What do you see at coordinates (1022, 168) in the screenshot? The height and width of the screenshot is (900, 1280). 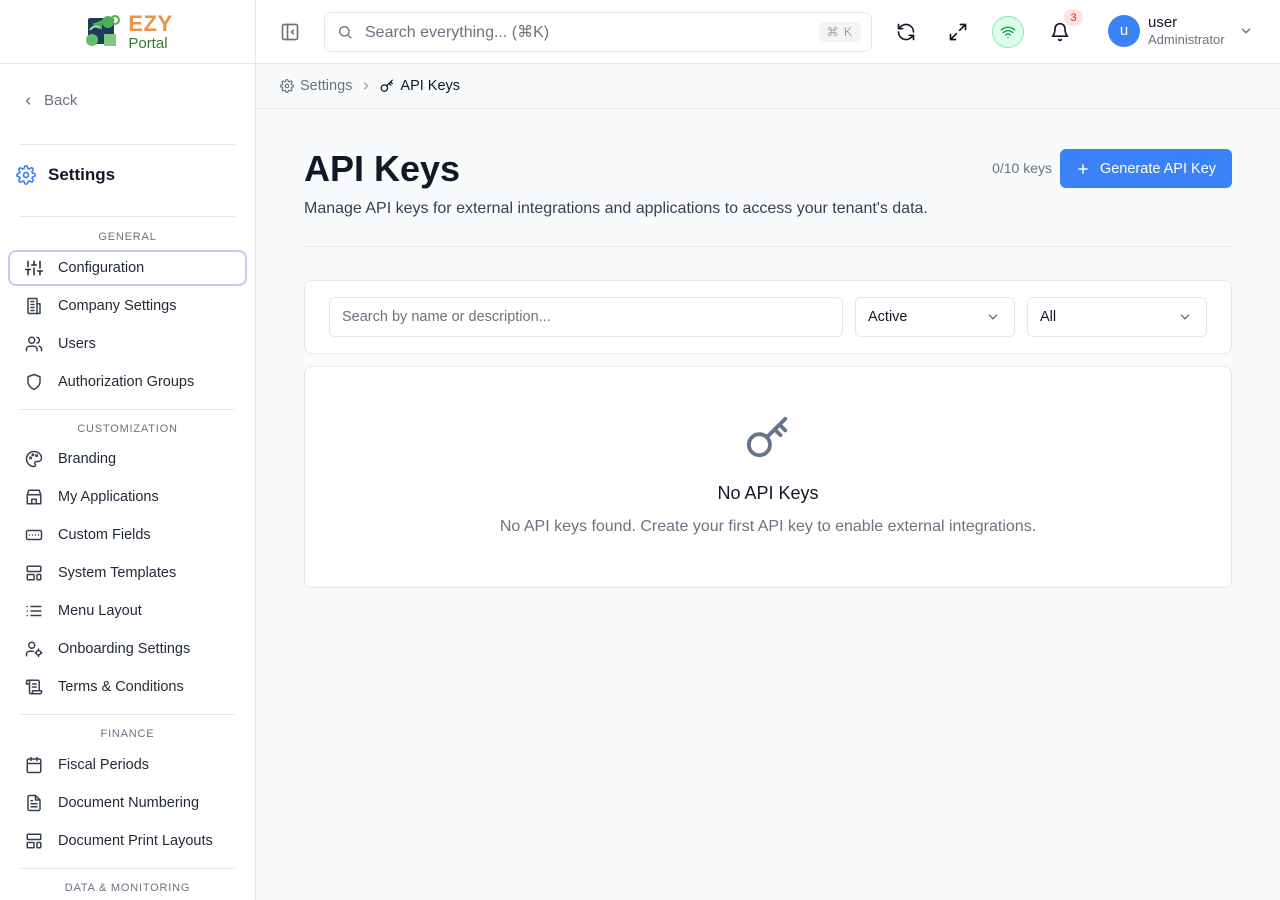 I see `key-count: 0/10 keys` at bounding box center [1022, 168].